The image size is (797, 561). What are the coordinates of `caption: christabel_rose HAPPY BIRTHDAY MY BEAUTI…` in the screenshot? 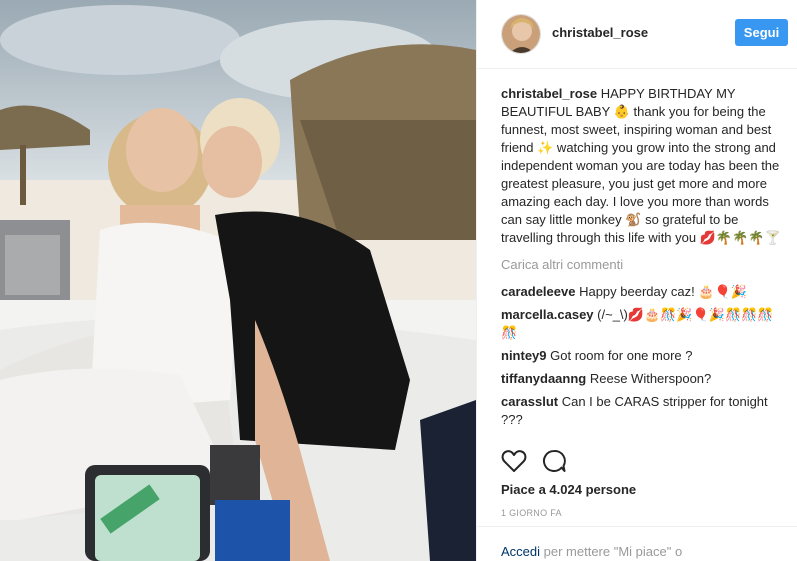 It's located at (643, 166).